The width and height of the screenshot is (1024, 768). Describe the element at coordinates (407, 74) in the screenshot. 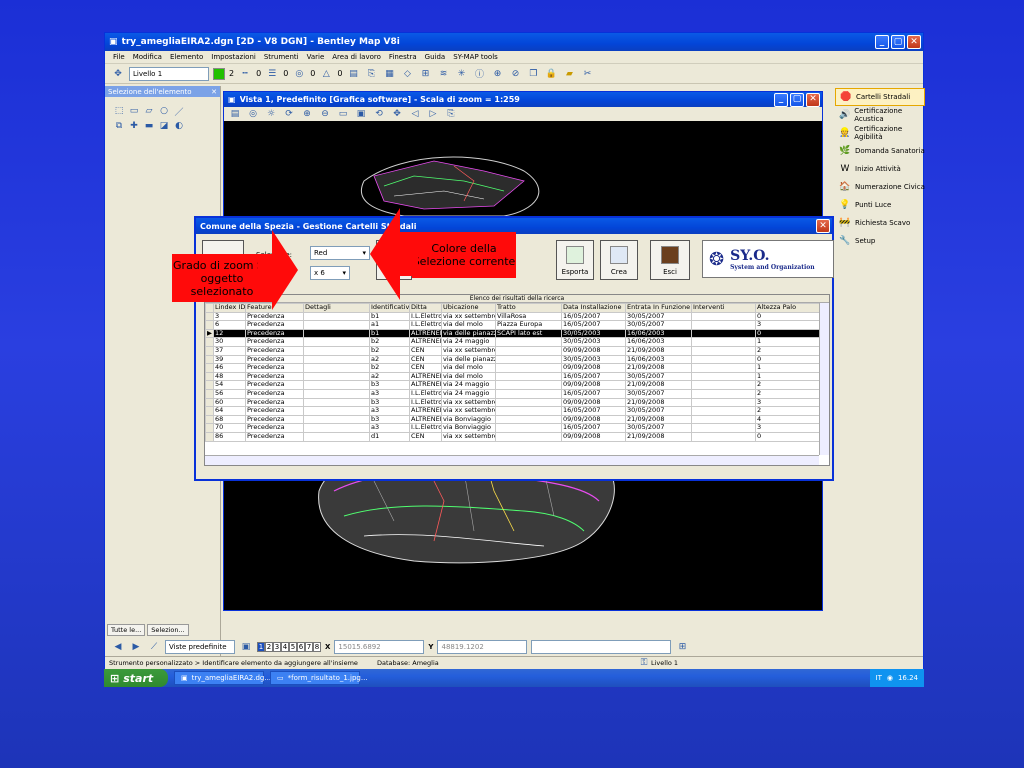

I see `shape-icon: ◇` at that location.